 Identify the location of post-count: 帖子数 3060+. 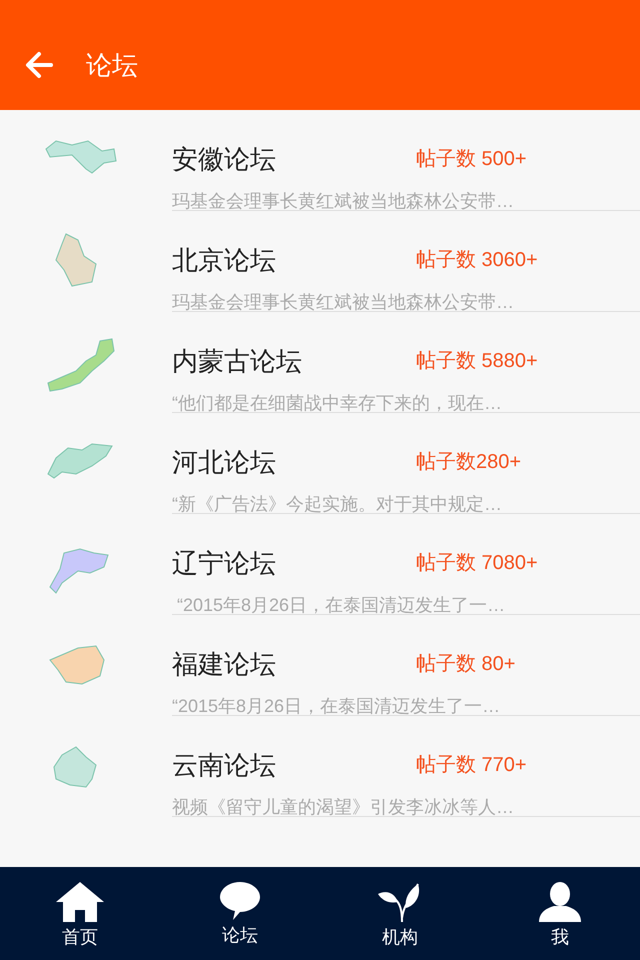
(477, 260).